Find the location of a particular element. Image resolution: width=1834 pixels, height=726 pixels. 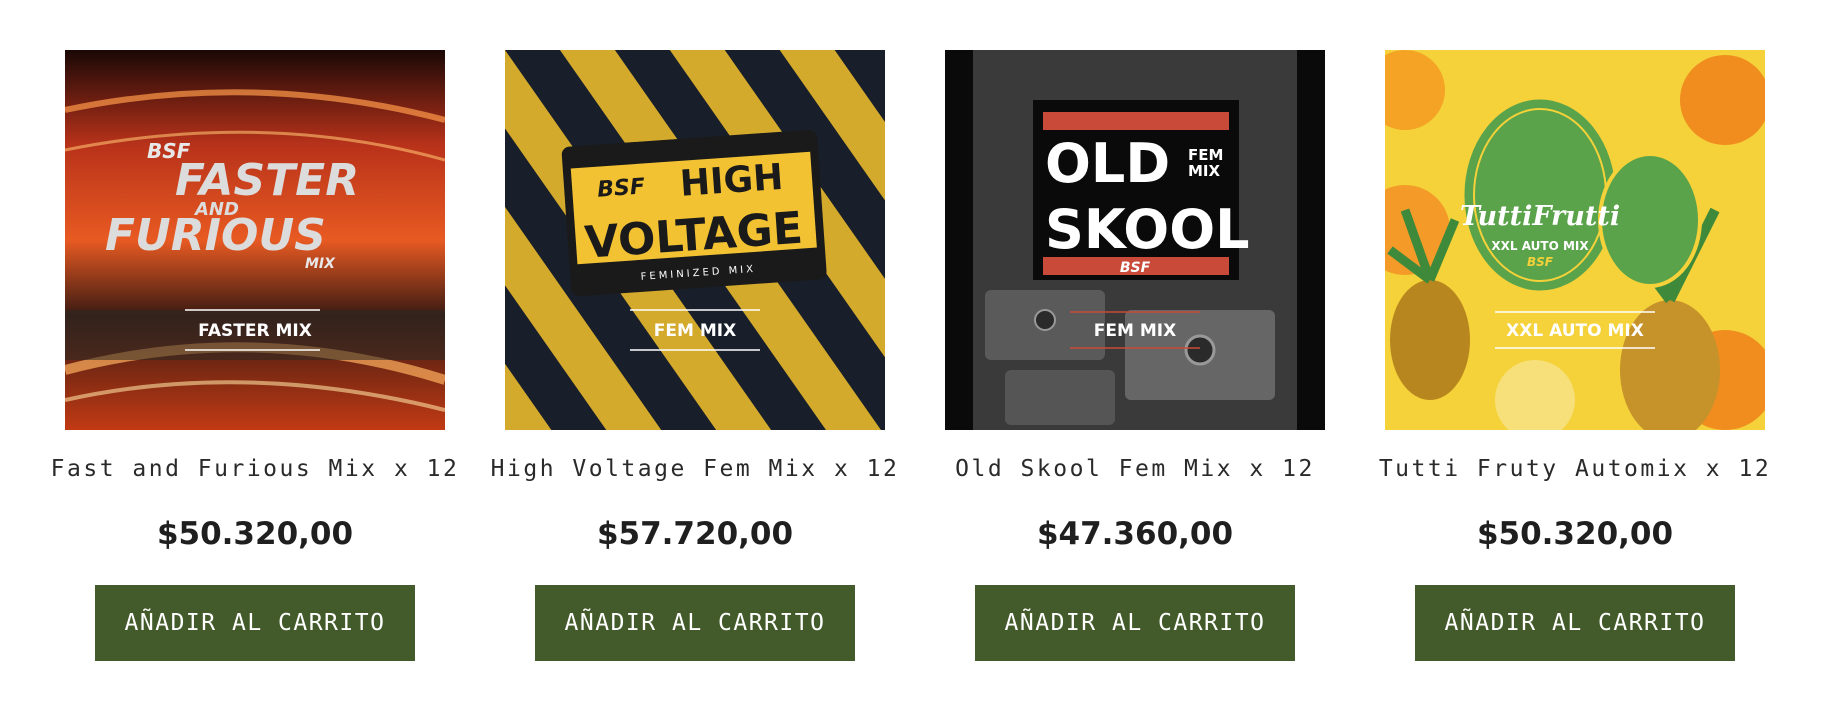

svg-text: HIGH is located at coordinates (732, 181).